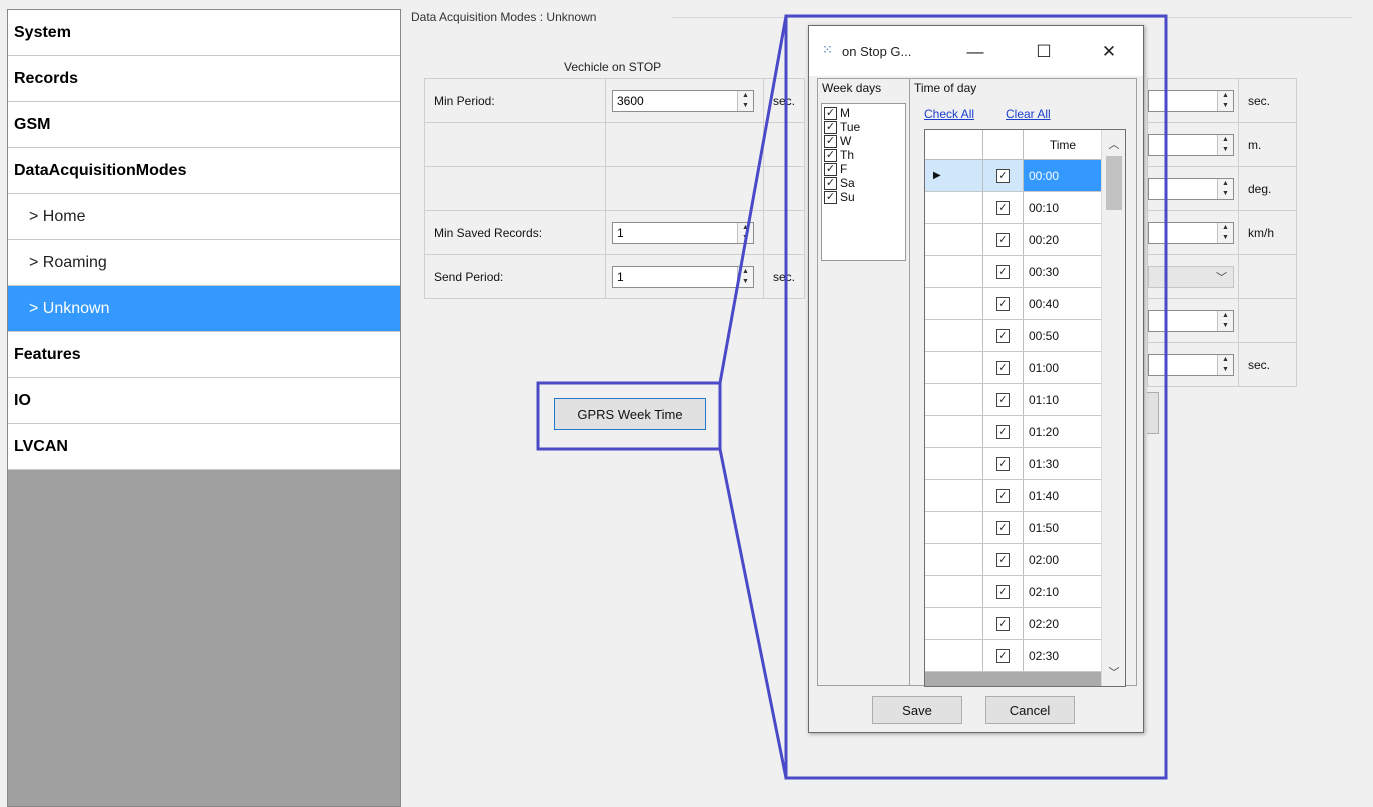  I want to click on sidebar-item-records: Records, so click(204, 79).